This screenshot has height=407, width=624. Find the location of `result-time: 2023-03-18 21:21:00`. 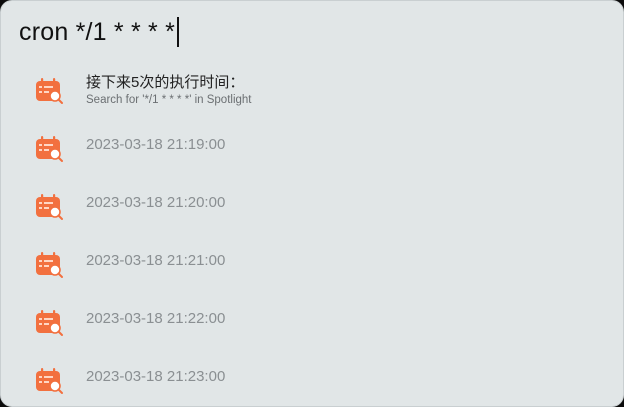

result-time: 2023-03-18 21:21:00 is located at coordinates (156, 260).